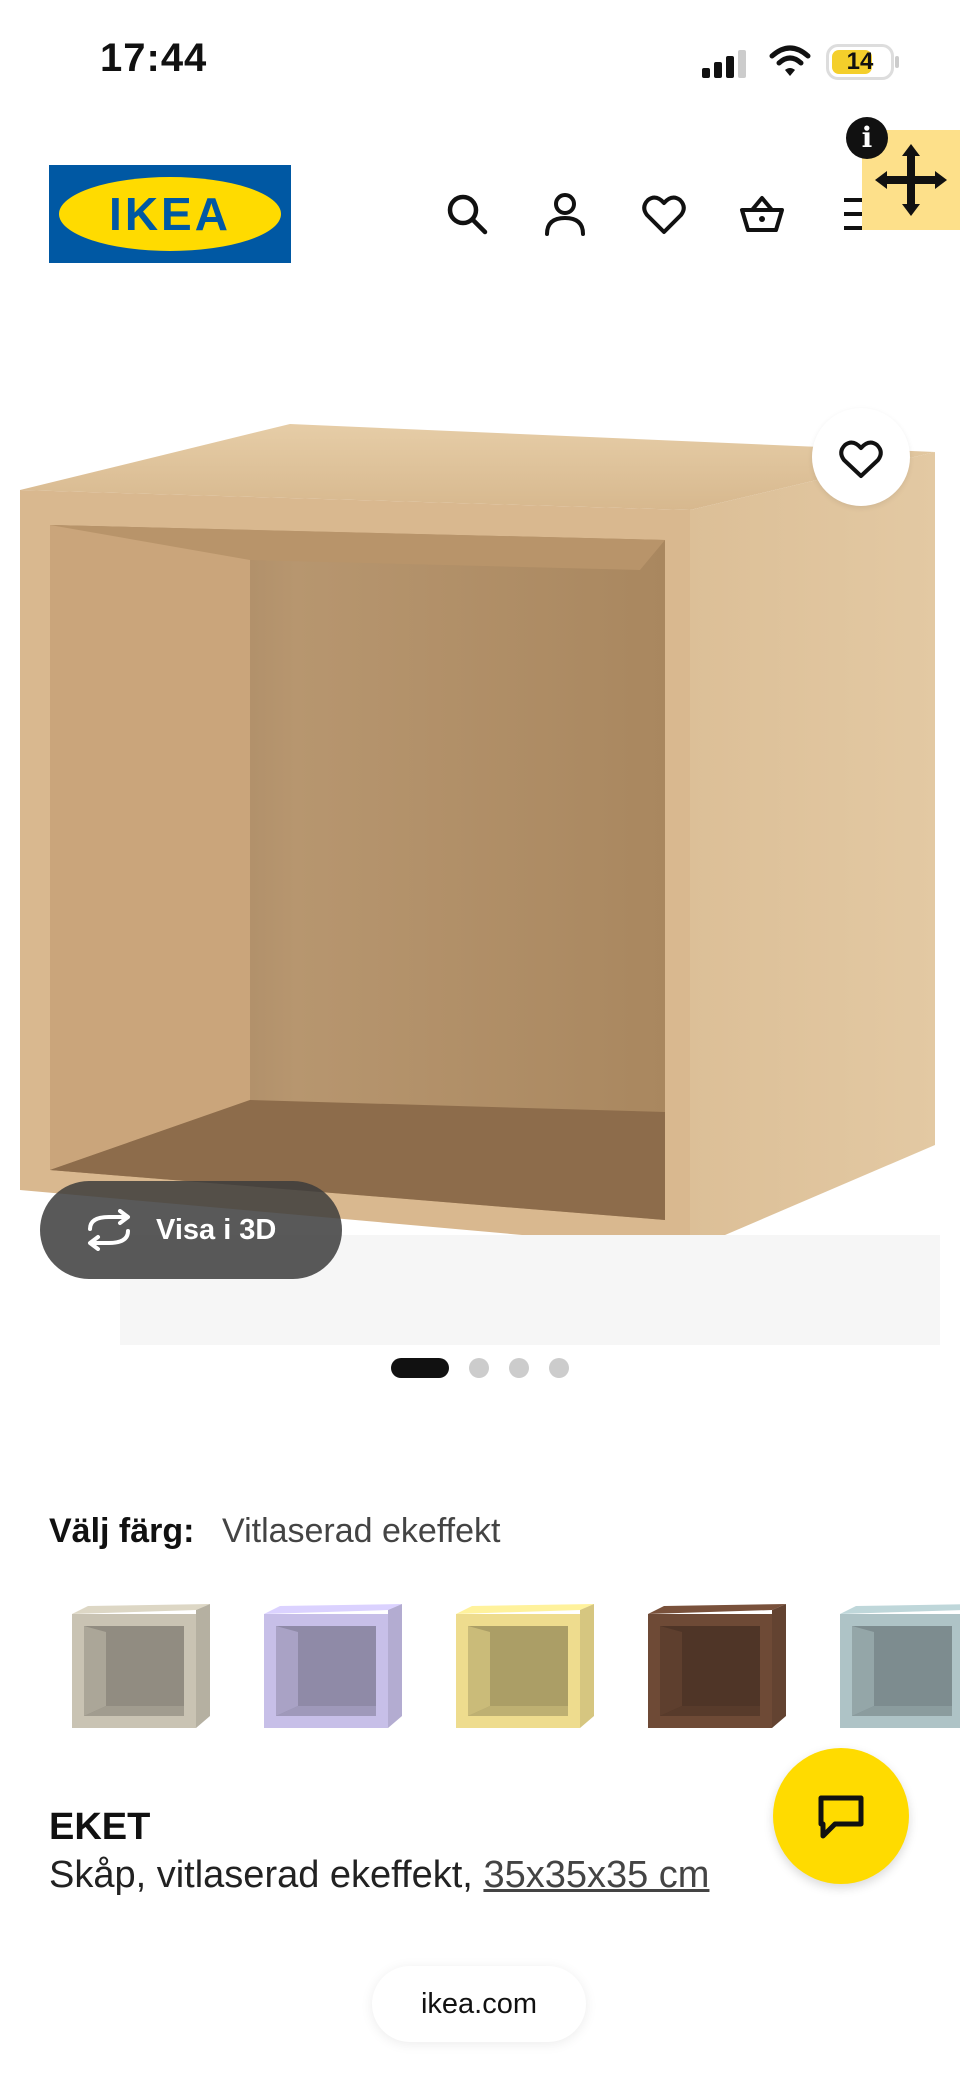  I want to click on chat-button, so click(841, 1816).